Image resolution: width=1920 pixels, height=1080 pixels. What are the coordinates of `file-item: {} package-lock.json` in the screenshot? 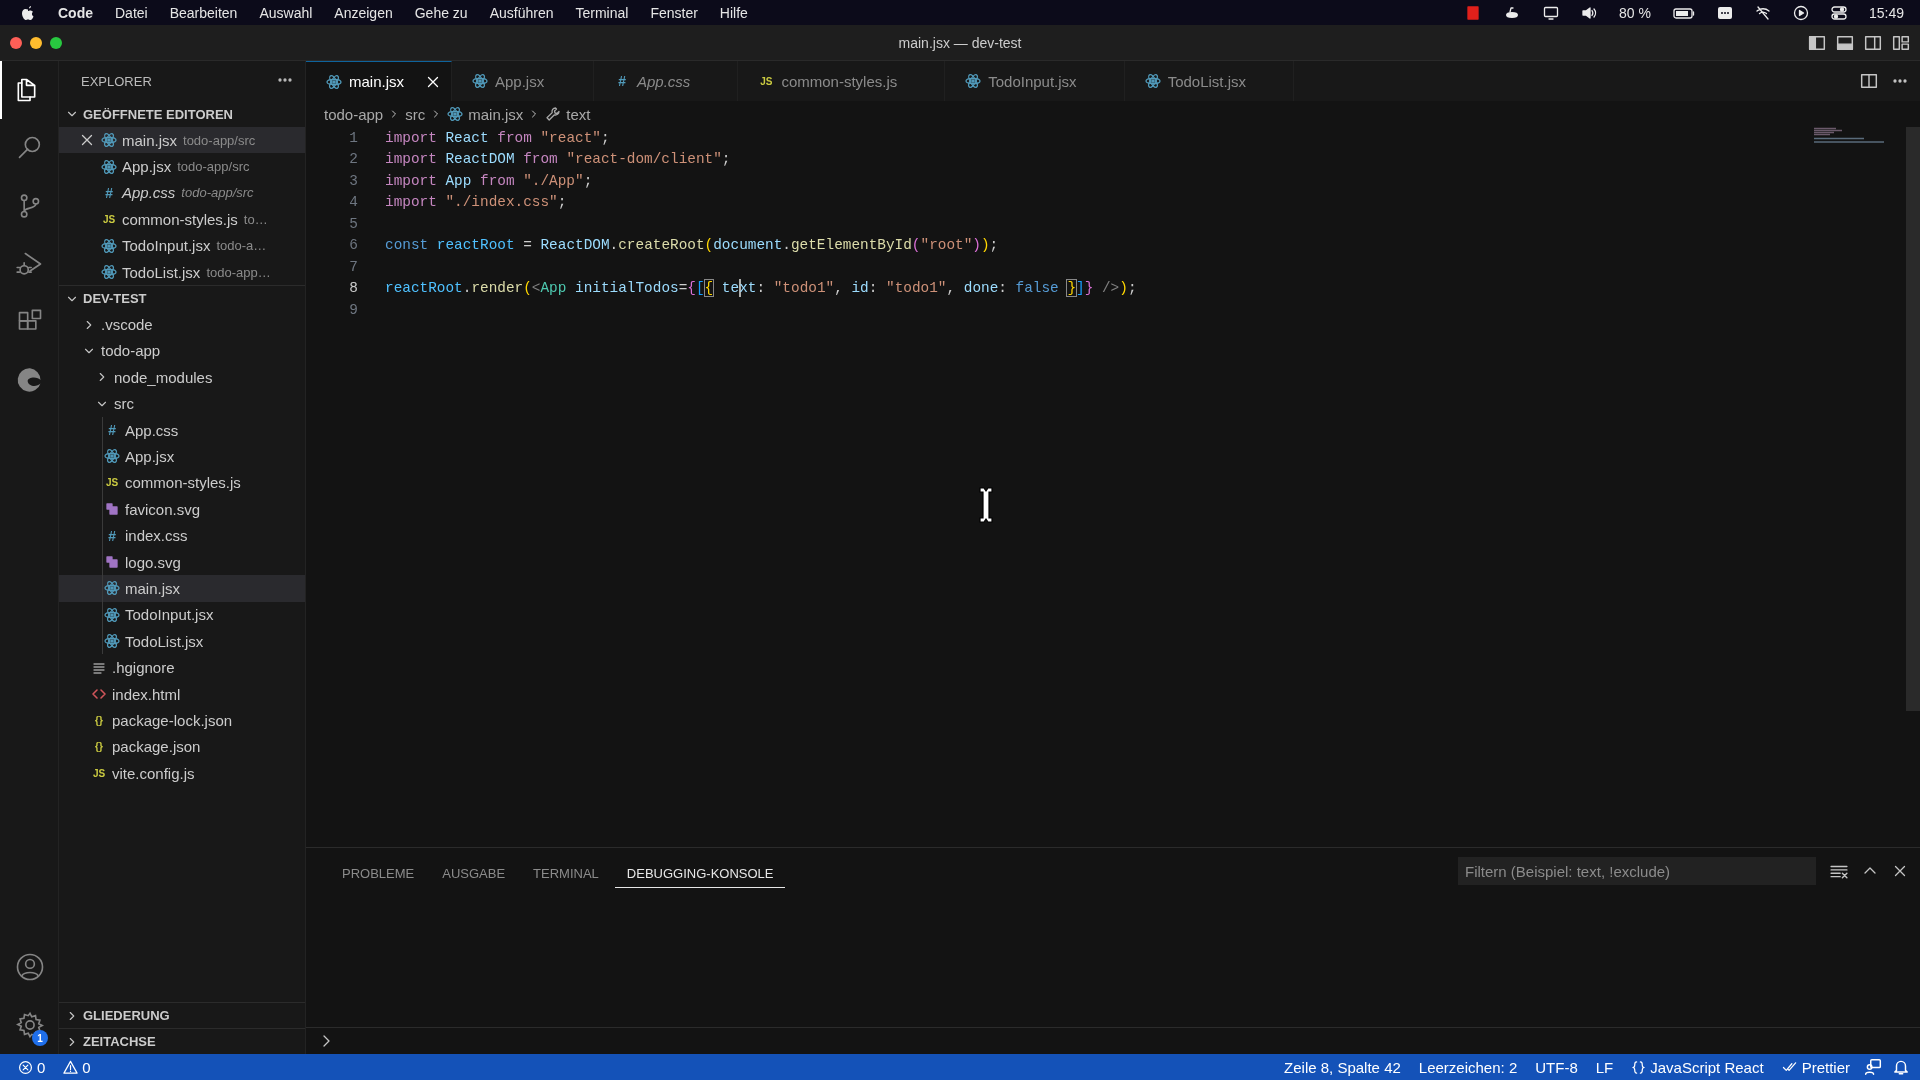 It's located at (182, 720).